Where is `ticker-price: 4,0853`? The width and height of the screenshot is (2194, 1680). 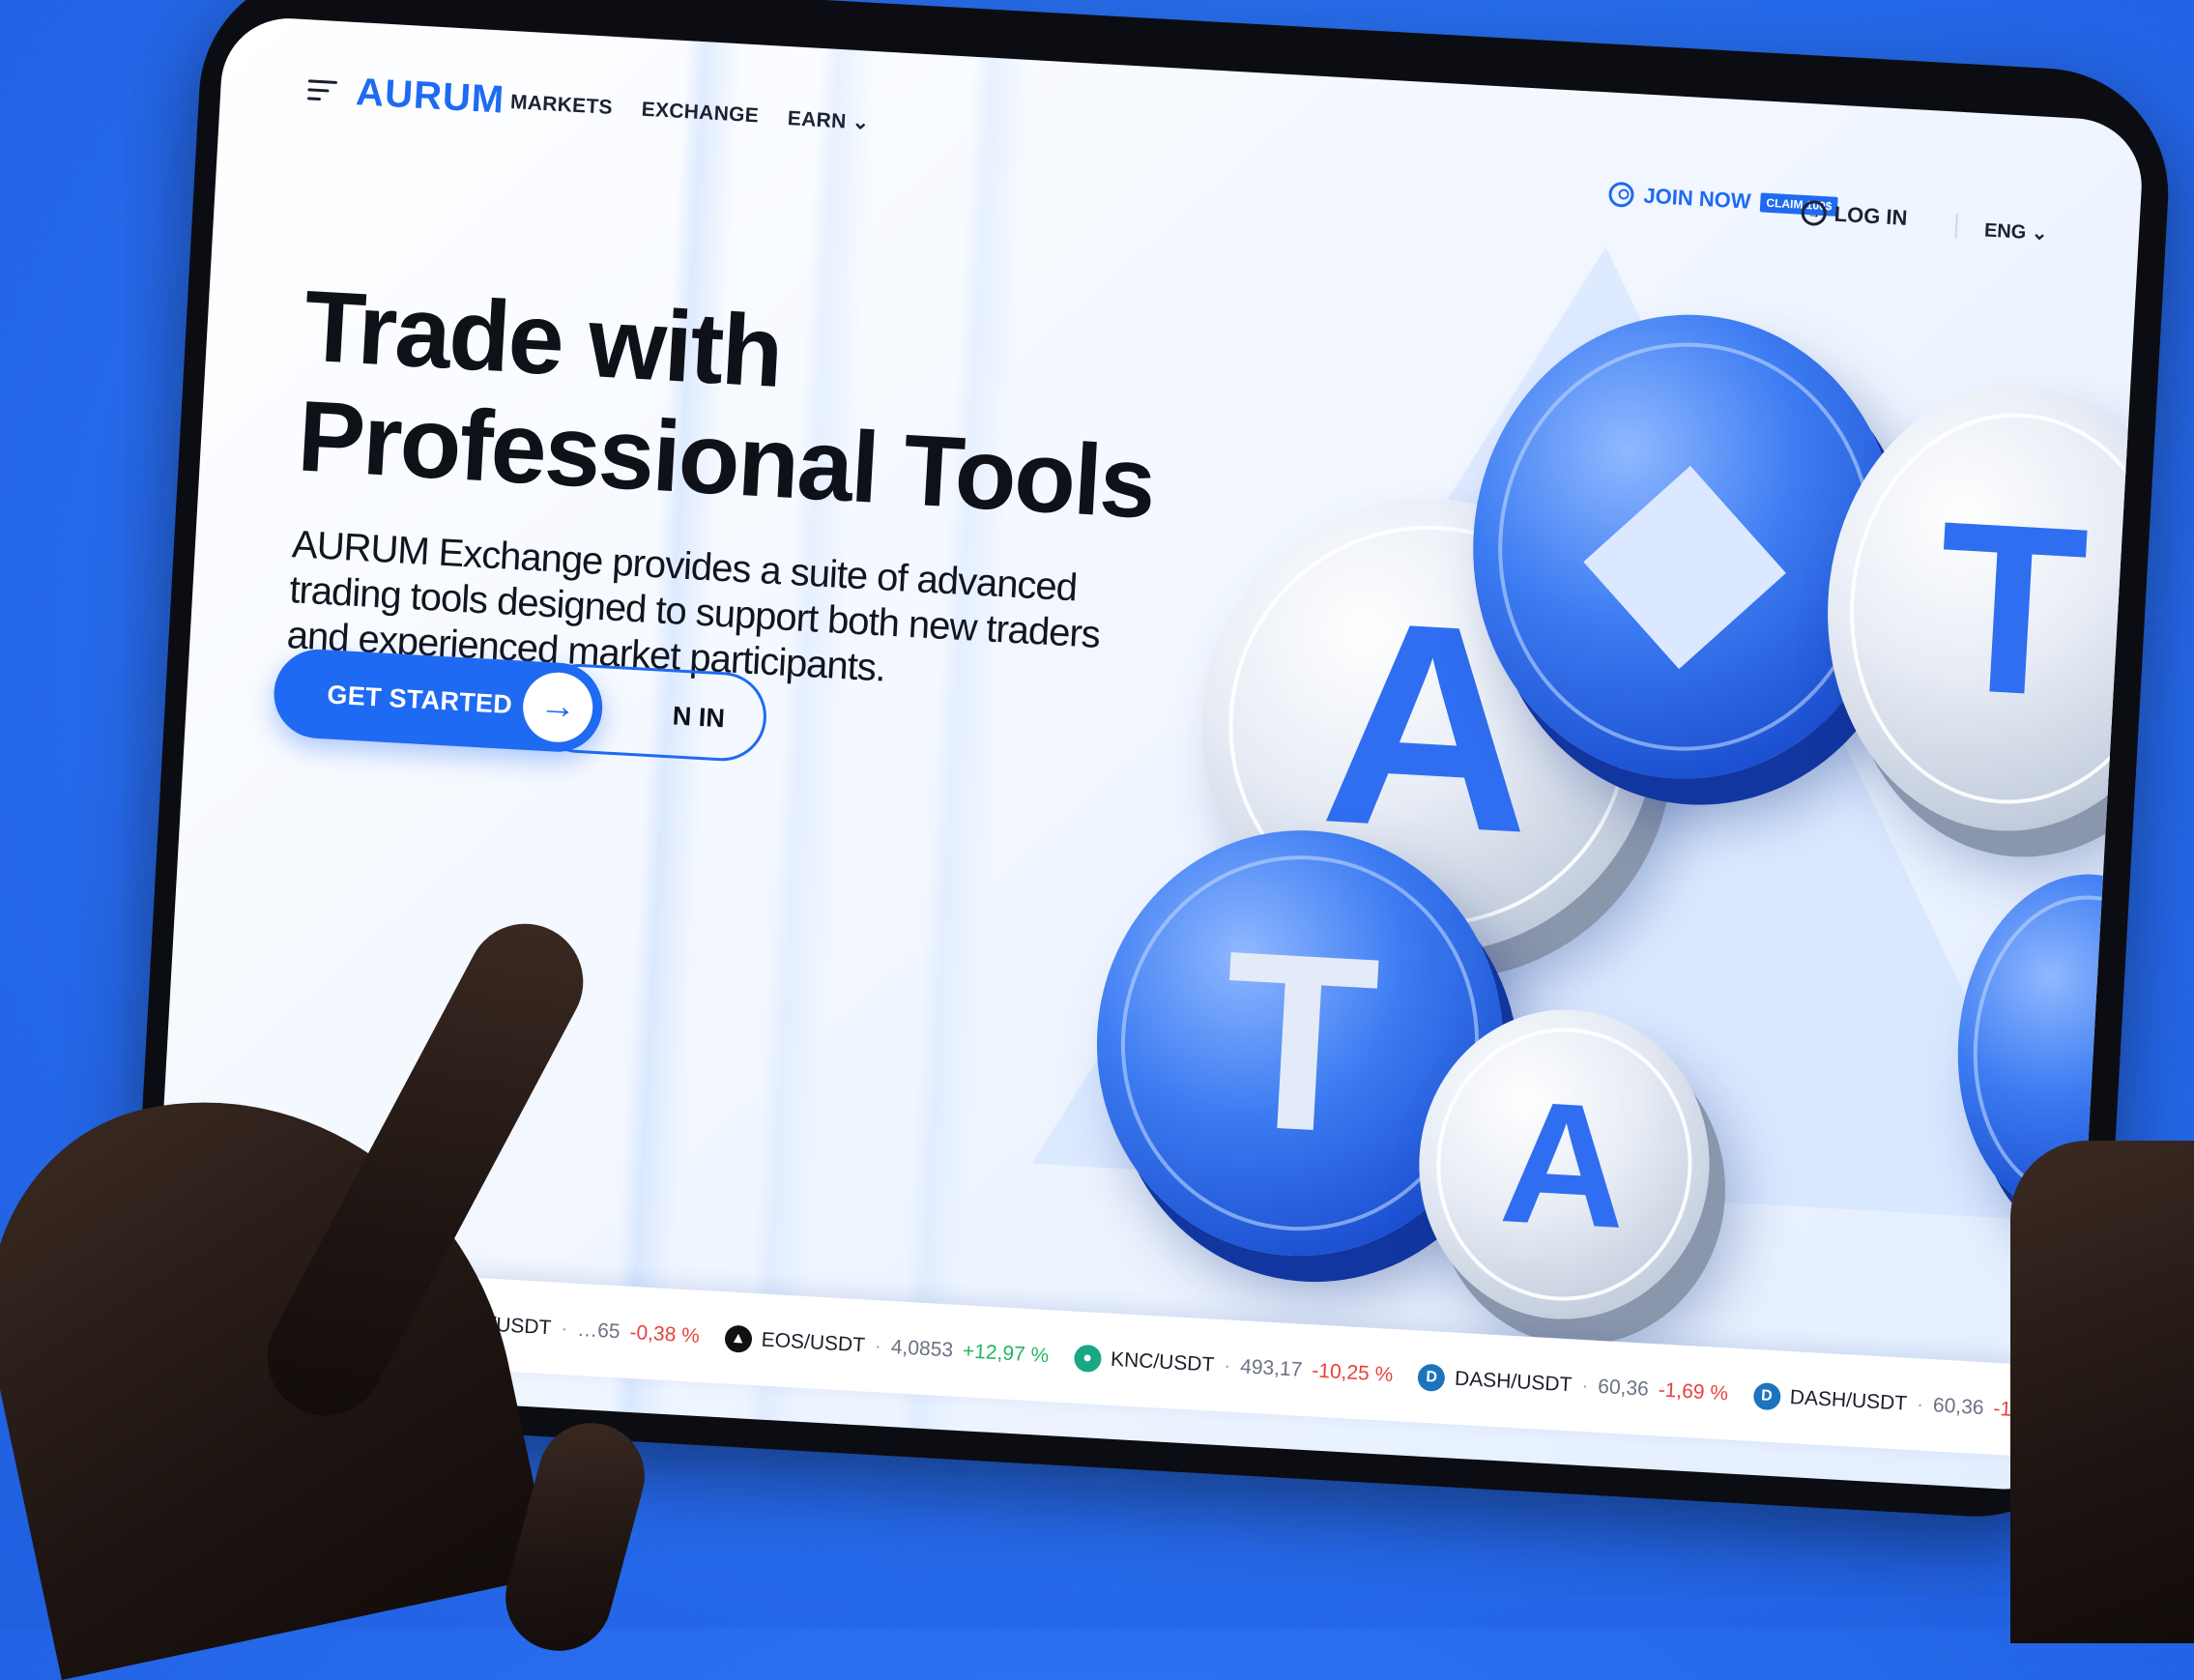
ticker-price: 4,0853 is located at coordinates (922, 1349).